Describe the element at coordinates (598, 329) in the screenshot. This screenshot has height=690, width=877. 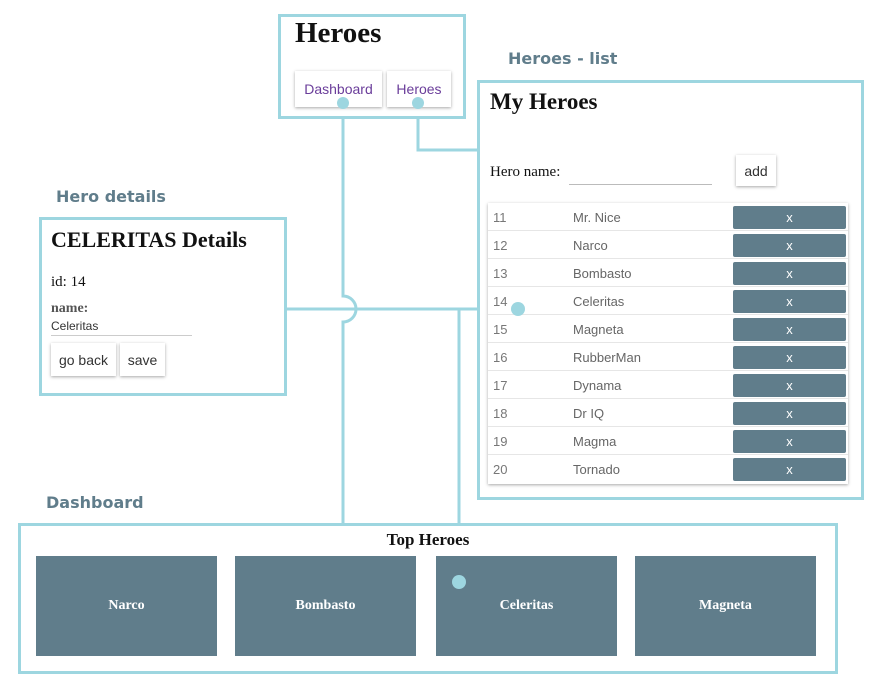
I see `hero-row-name: Magneta` at that location.